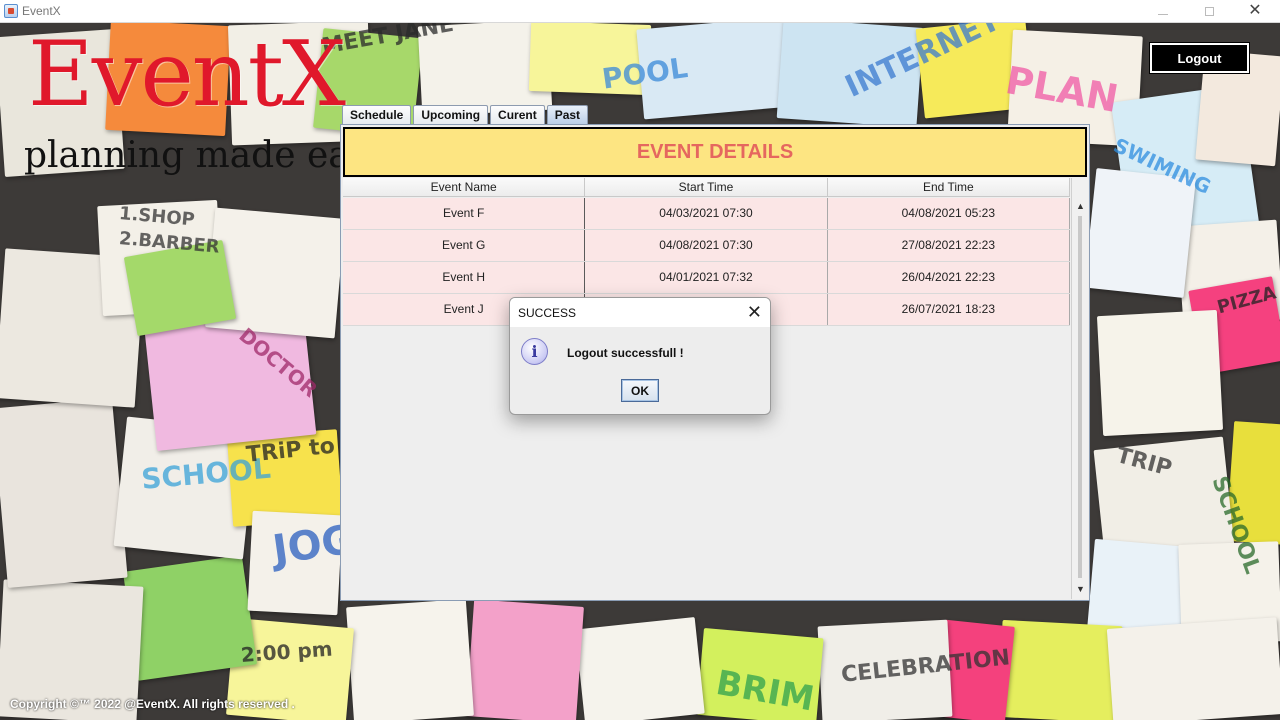  I want to click on tab-schedule: Schedule, so click(377, 115).